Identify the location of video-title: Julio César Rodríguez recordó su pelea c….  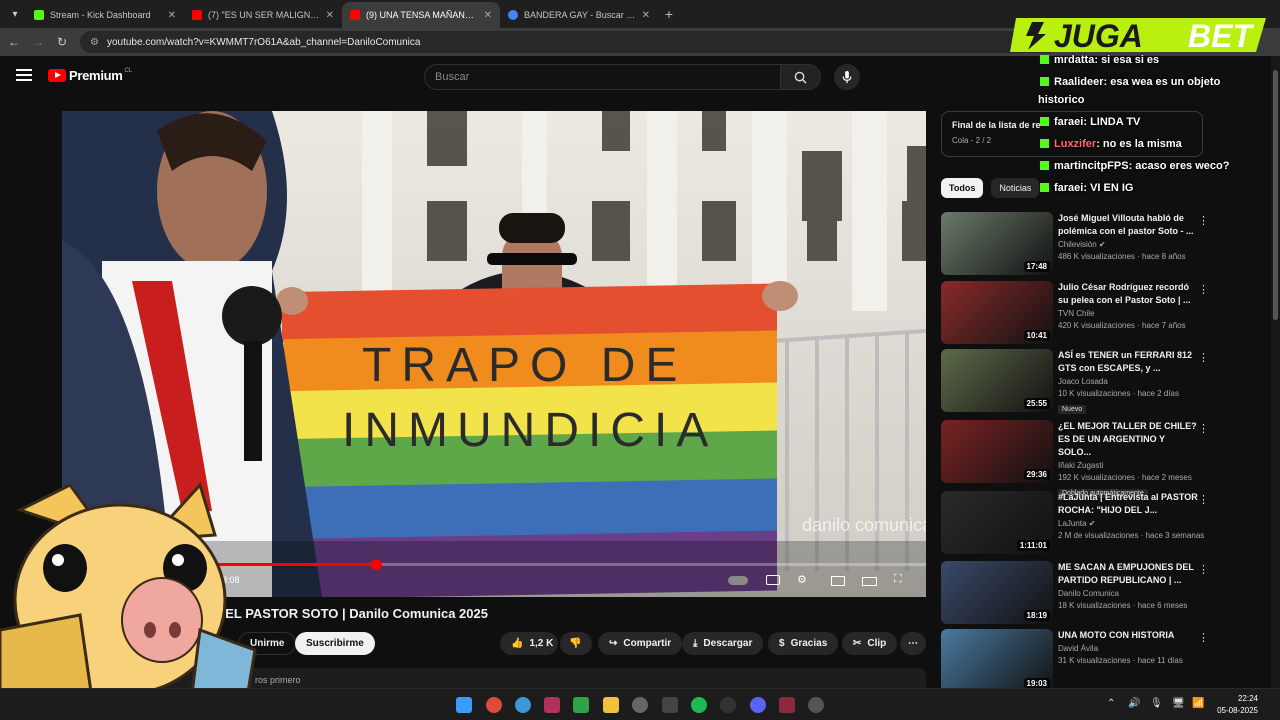
(1128, 294).